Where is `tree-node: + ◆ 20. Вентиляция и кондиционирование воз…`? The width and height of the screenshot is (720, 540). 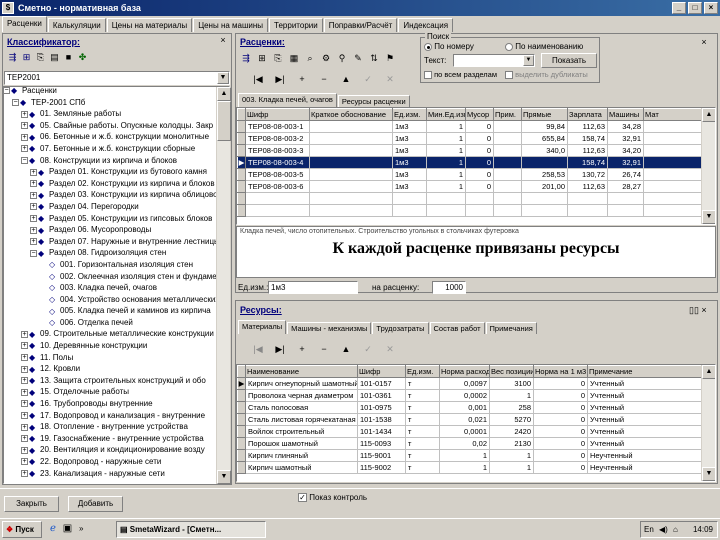
tree-node: + ◆ 20. Вентиляция и кондиционирование воз… is located at coordinates (110, 450).